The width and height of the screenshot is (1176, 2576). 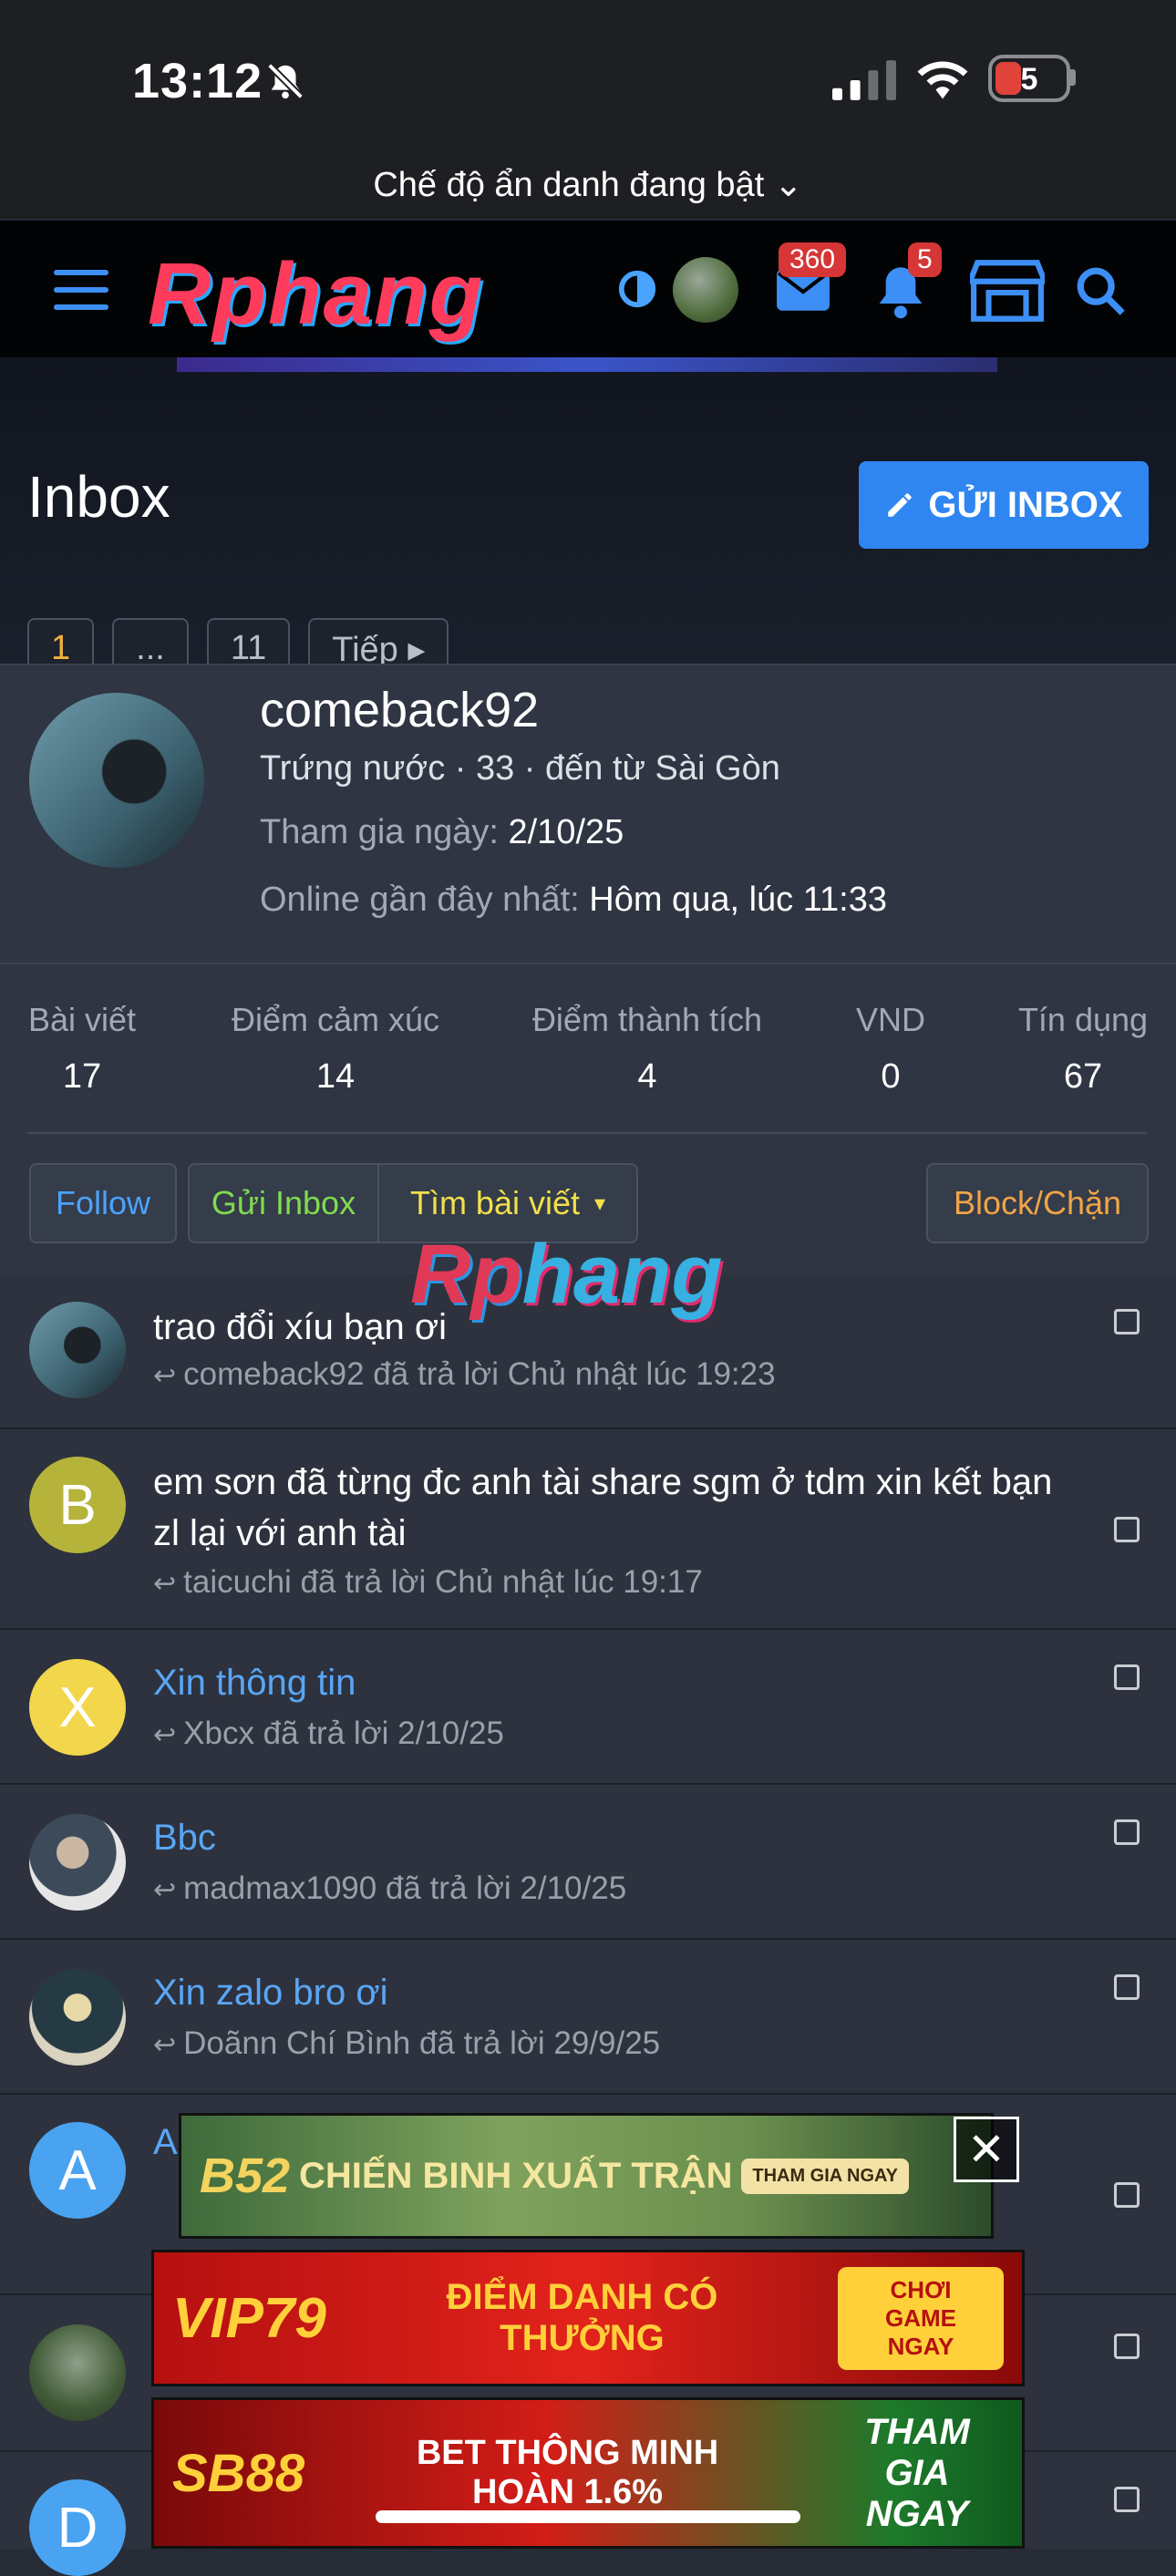 What do you see at coordinates (614, 1682) in the screenshot?
I see `conversation-title: Xin thông tin` at bounding box center [614, 1682].